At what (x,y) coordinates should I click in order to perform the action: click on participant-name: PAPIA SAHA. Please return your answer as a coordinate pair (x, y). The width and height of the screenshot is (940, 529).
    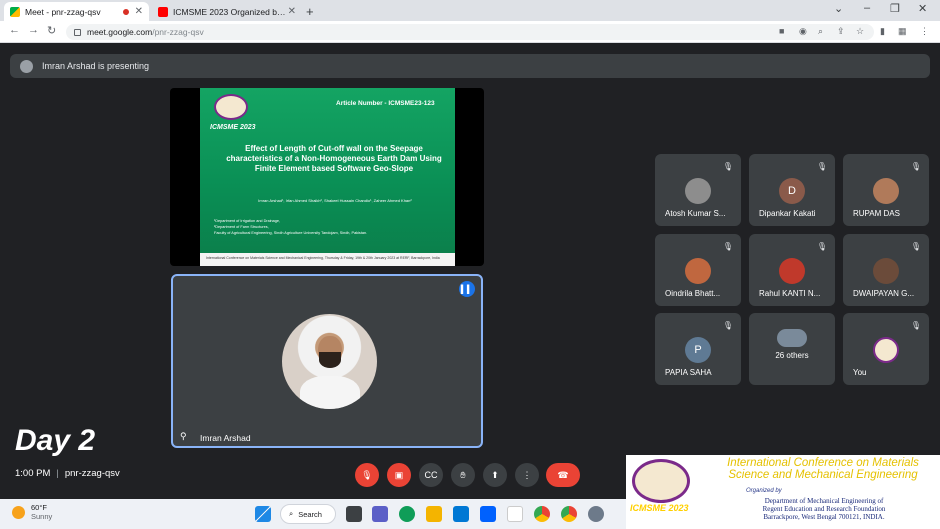
    Looking at the image, I should click on (688, 372).